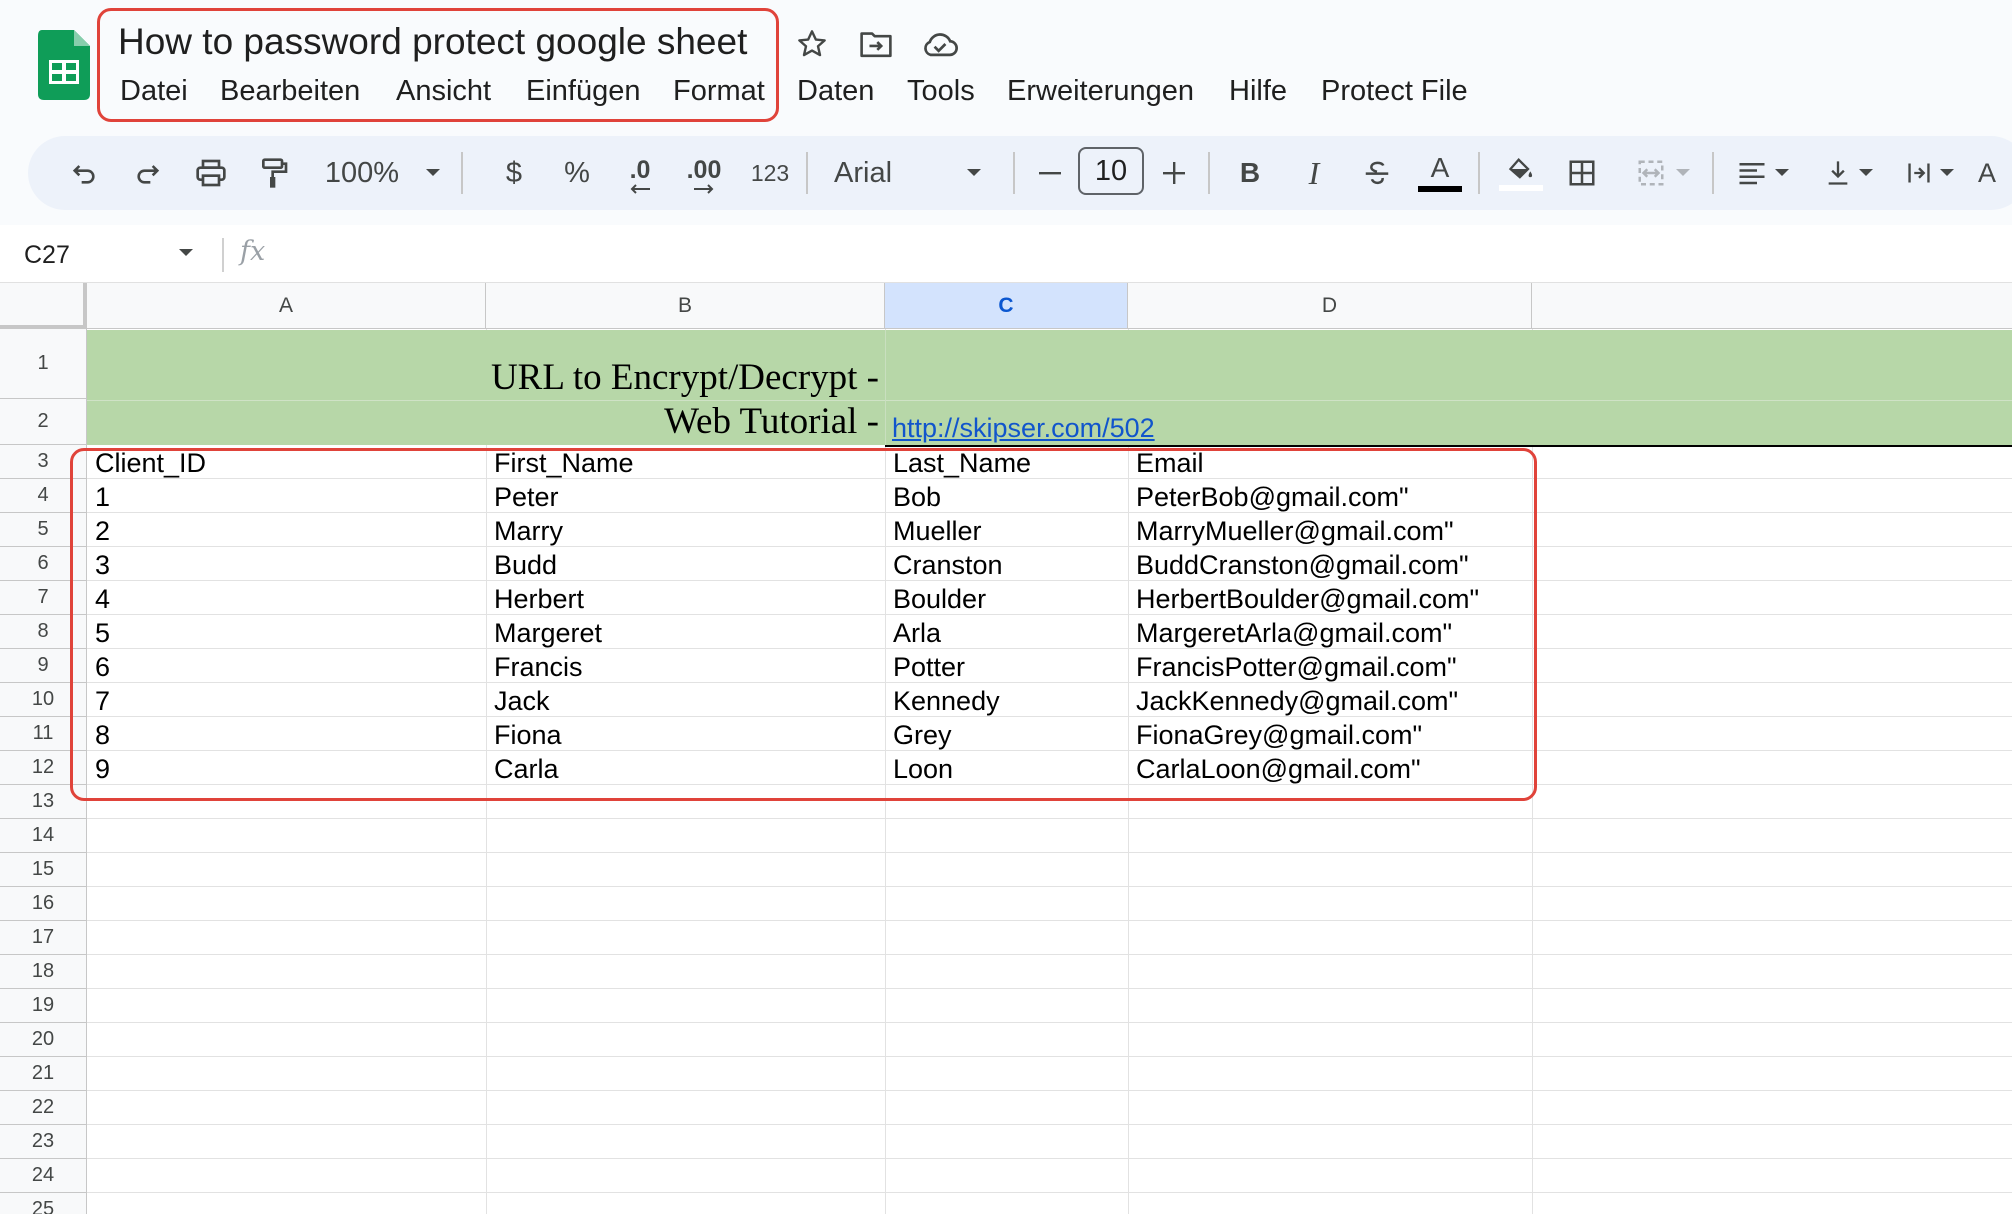 This screenshot has height=1214, width=2012. I want to click on table-cell-row3-d: BuddCranston@gmail.com", so click(1302, 565).